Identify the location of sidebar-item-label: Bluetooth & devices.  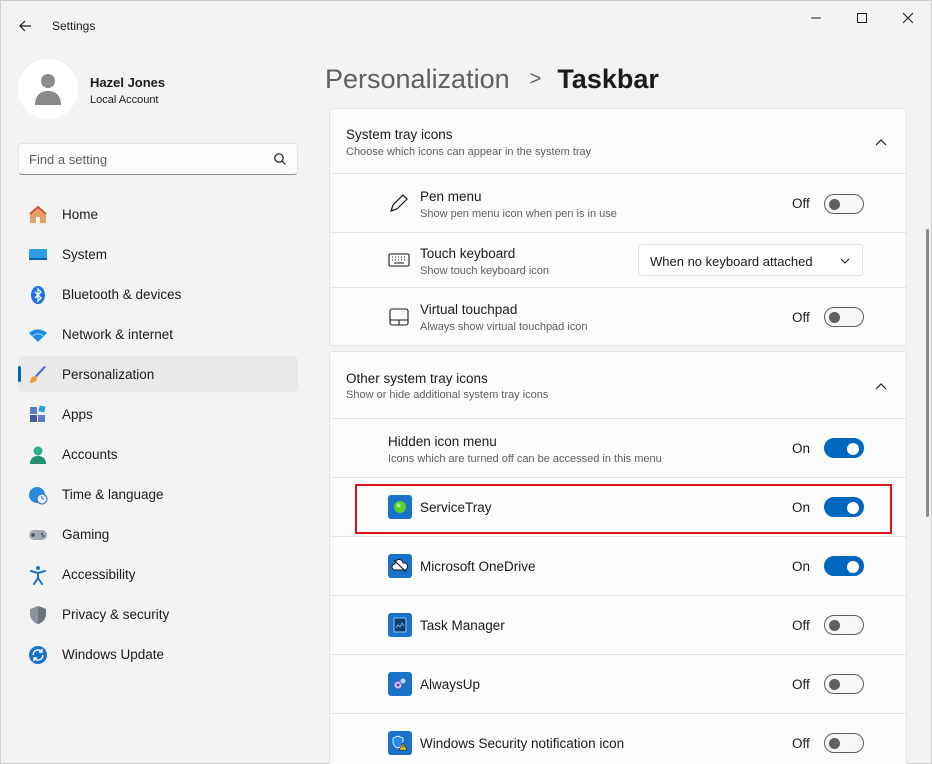
(122, 294).